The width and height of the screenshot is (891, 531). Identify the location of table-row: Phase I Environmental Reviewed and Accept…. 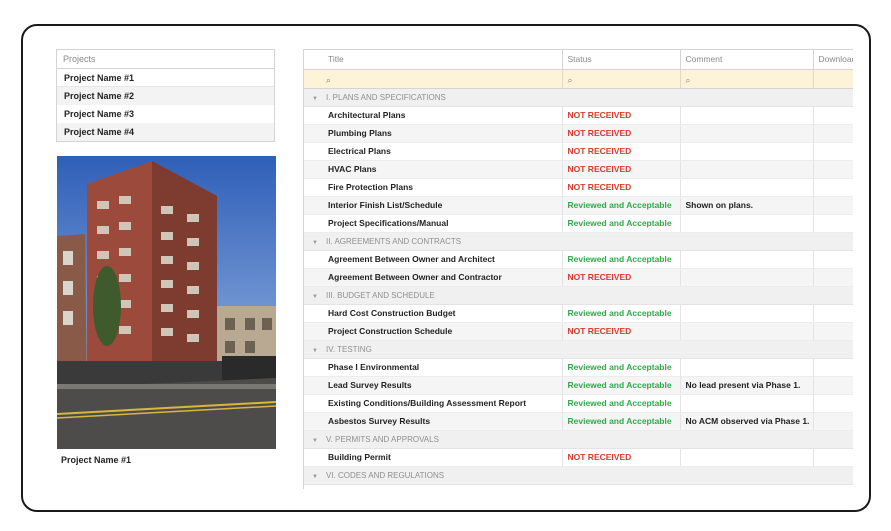
(578, 367).